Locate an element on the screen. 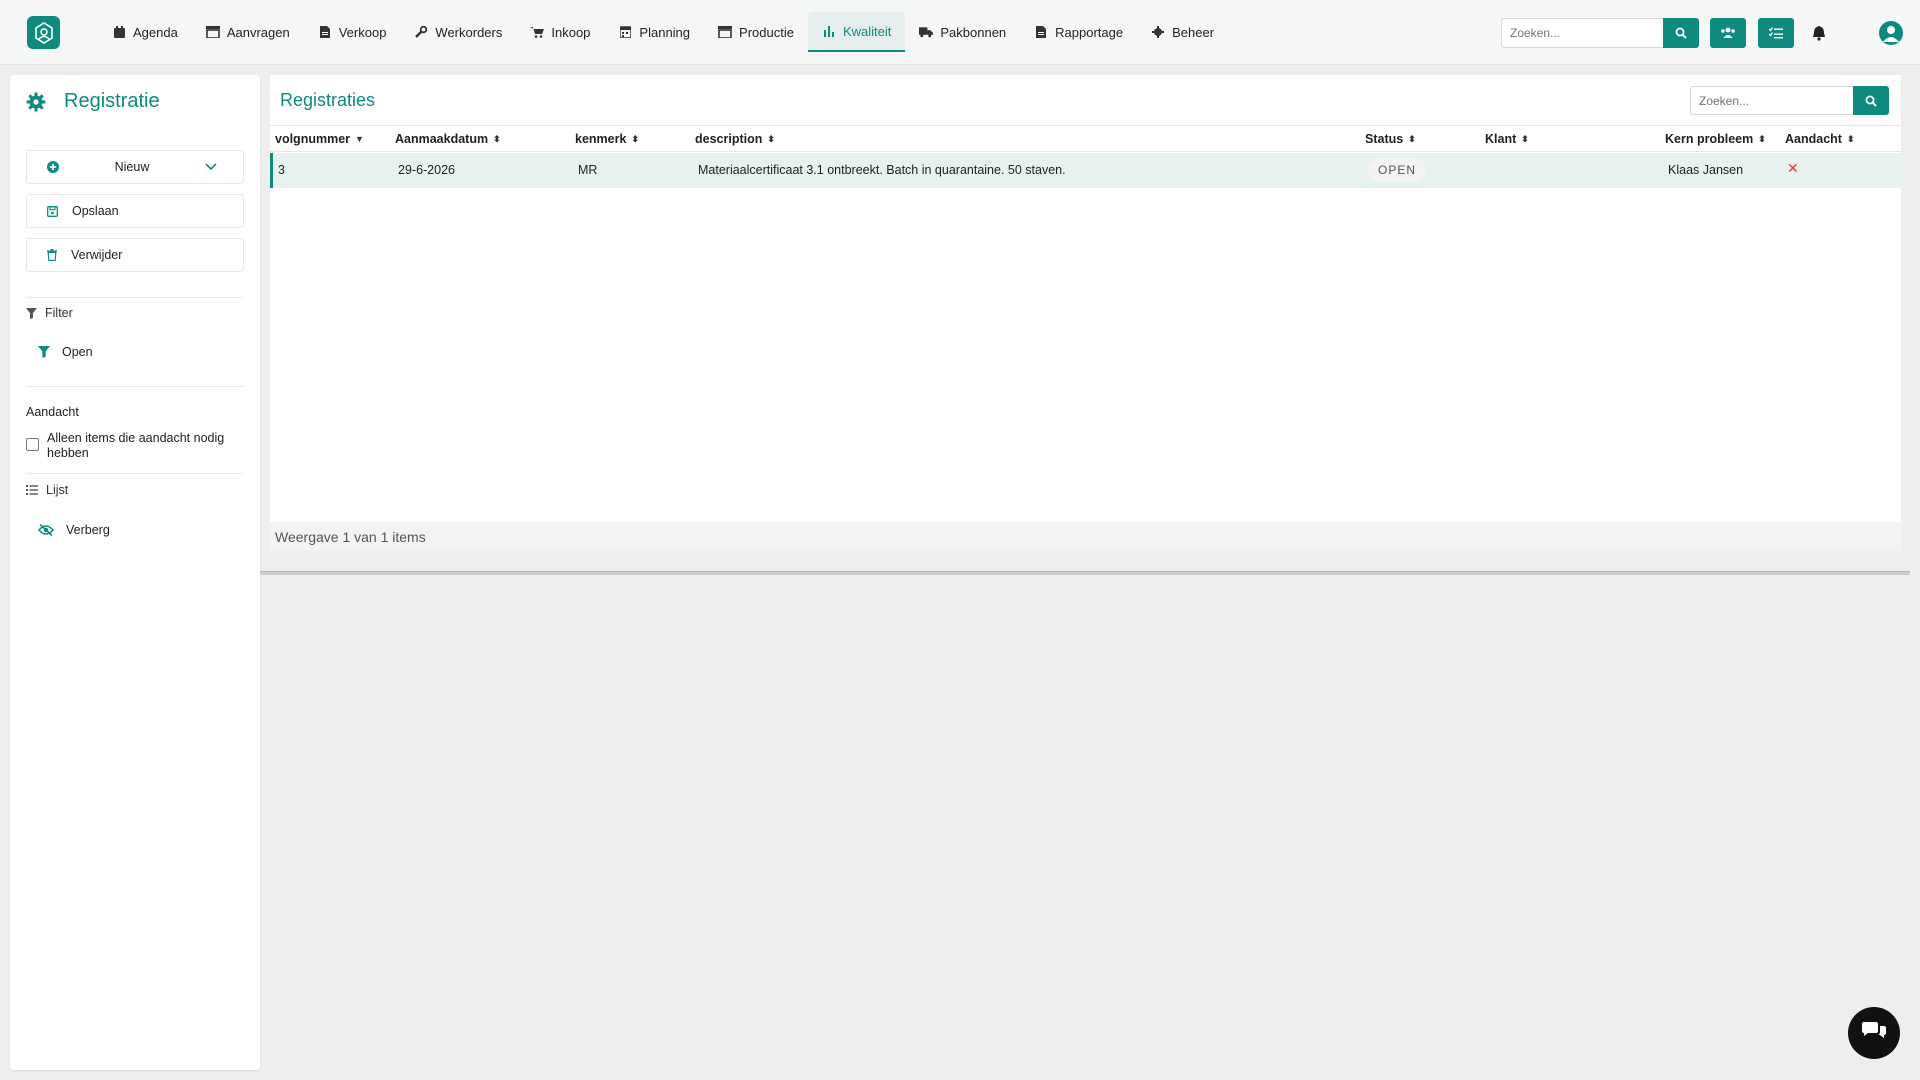 The width and height of the screenshot is (1920, 1080). column-label: Klant is located at coordinates (1501, 139).